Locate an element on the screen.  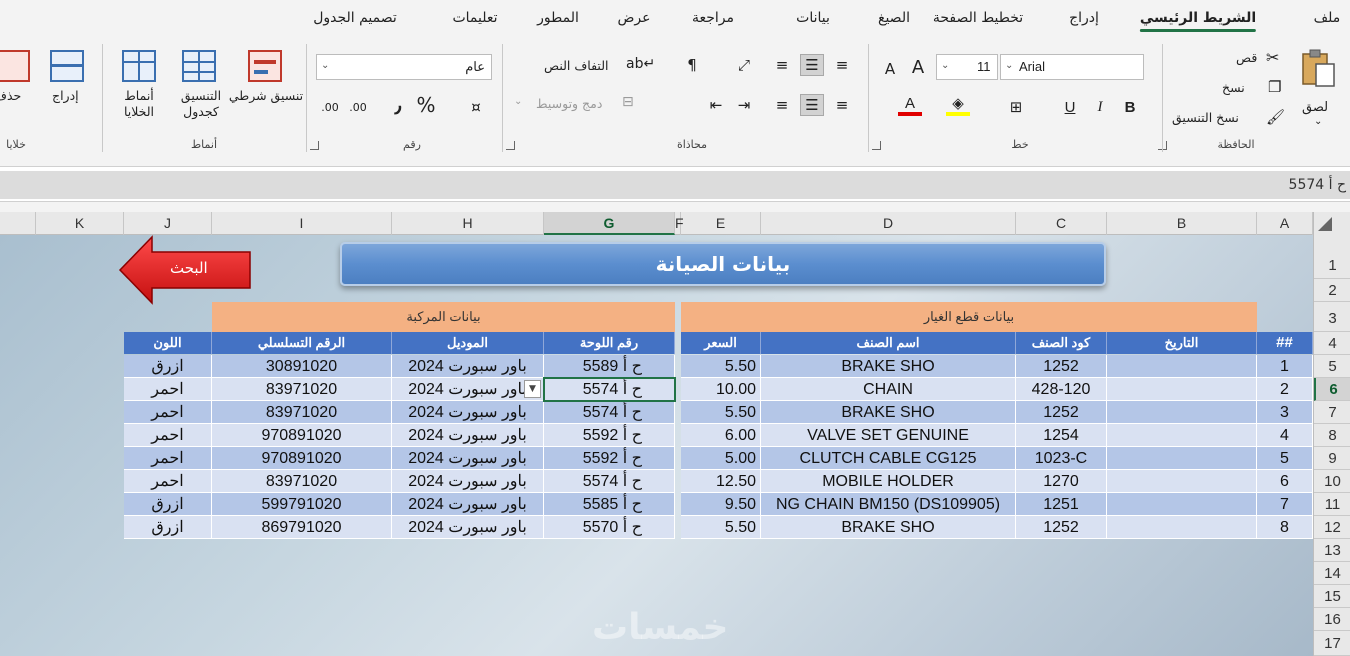
cell-number: 5 is located at coordinates (1285, 458).